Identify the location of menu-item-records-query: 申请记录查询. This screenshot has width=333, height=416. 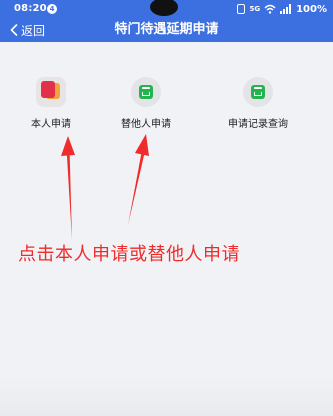
(258, 103).